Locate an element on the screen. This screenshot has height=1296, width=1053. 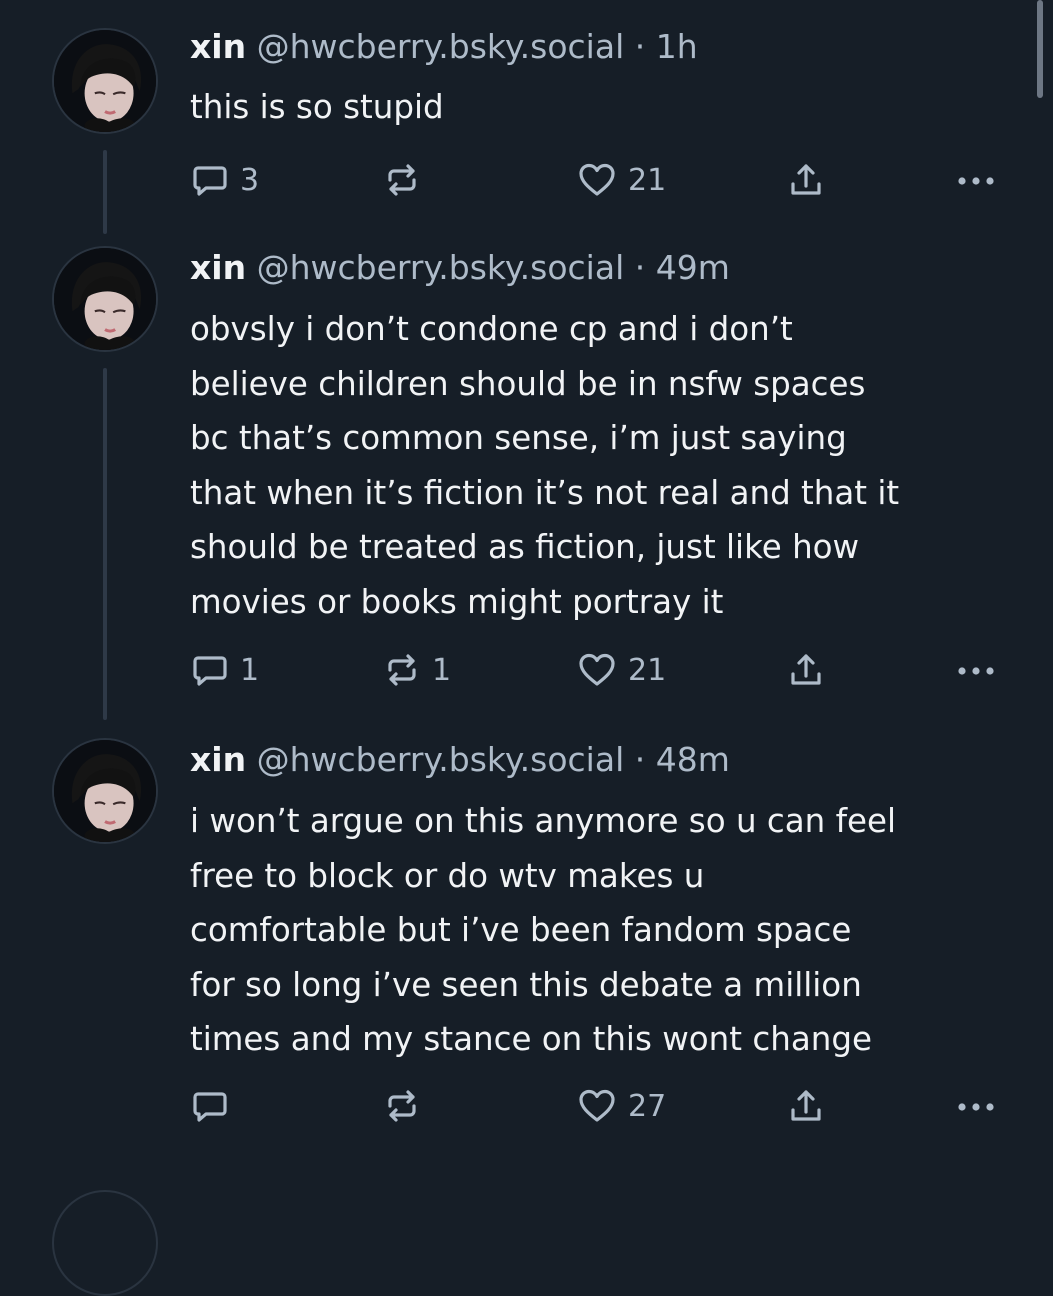
post-header: xin @hwcberry.bsky.social · 1h is located at coordinates (444, 47).